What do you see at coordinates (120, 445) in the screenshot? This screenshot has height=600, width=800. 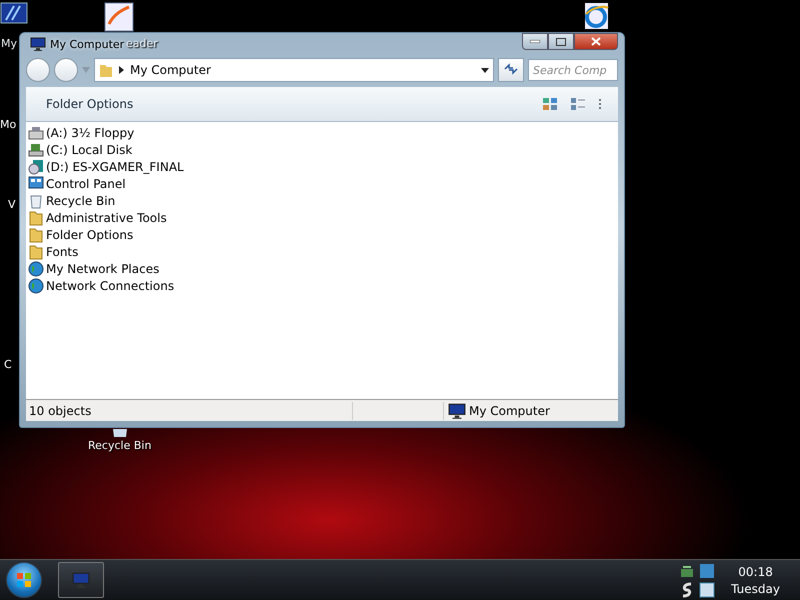 I see `desktop-icon-label: Recycle Bin` at bounding box center [120, 445].